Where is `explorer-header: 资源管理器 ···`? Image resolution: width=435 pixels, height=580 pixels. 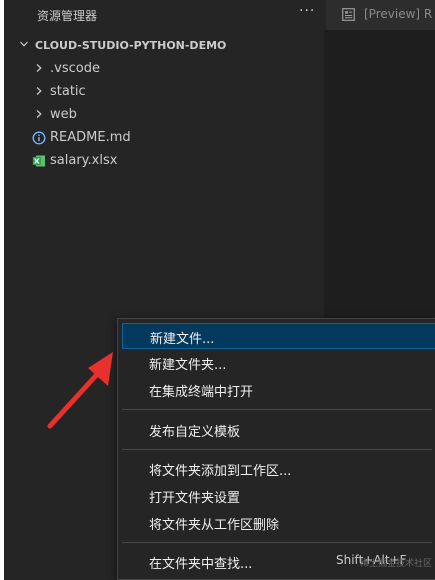 explorer-header: 资源管理器 ··· is located at coordinates (164, 15).